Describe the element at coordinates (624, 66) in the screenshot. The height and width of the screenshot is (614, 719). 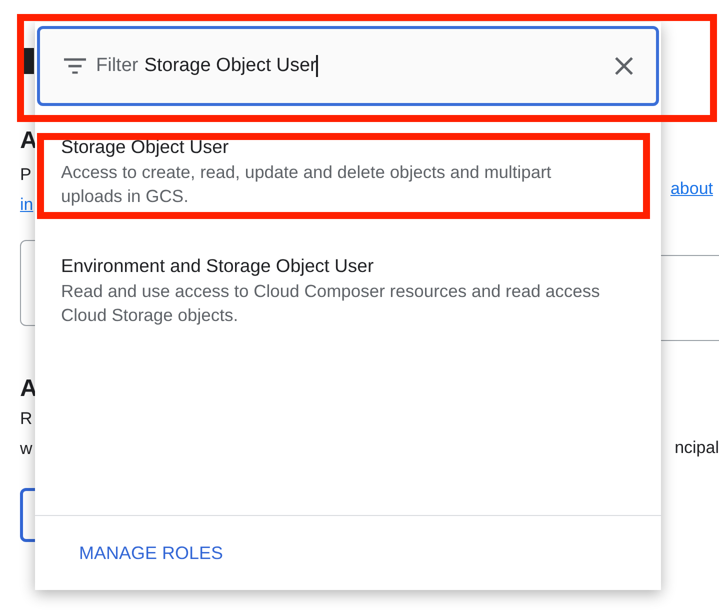
I see `close-icon` at that location.